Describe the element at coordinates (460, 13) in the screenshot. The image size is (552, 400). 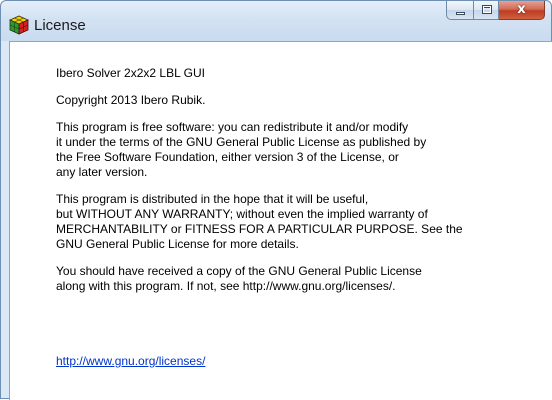
I see `minimize-icon` at that location.